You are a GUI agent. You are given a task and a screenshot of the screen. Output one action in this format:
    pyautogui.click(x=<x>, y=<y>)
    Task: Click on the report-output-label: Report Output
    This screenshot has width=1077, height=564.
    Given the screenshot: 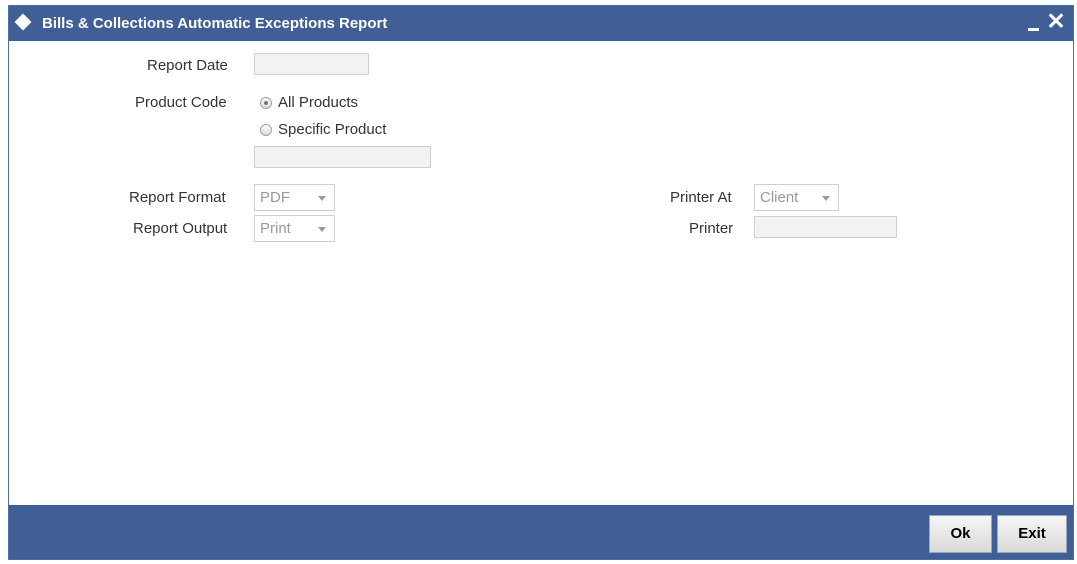 What is the action you would take?
    pyautogui.click(x=180, y=228)
    